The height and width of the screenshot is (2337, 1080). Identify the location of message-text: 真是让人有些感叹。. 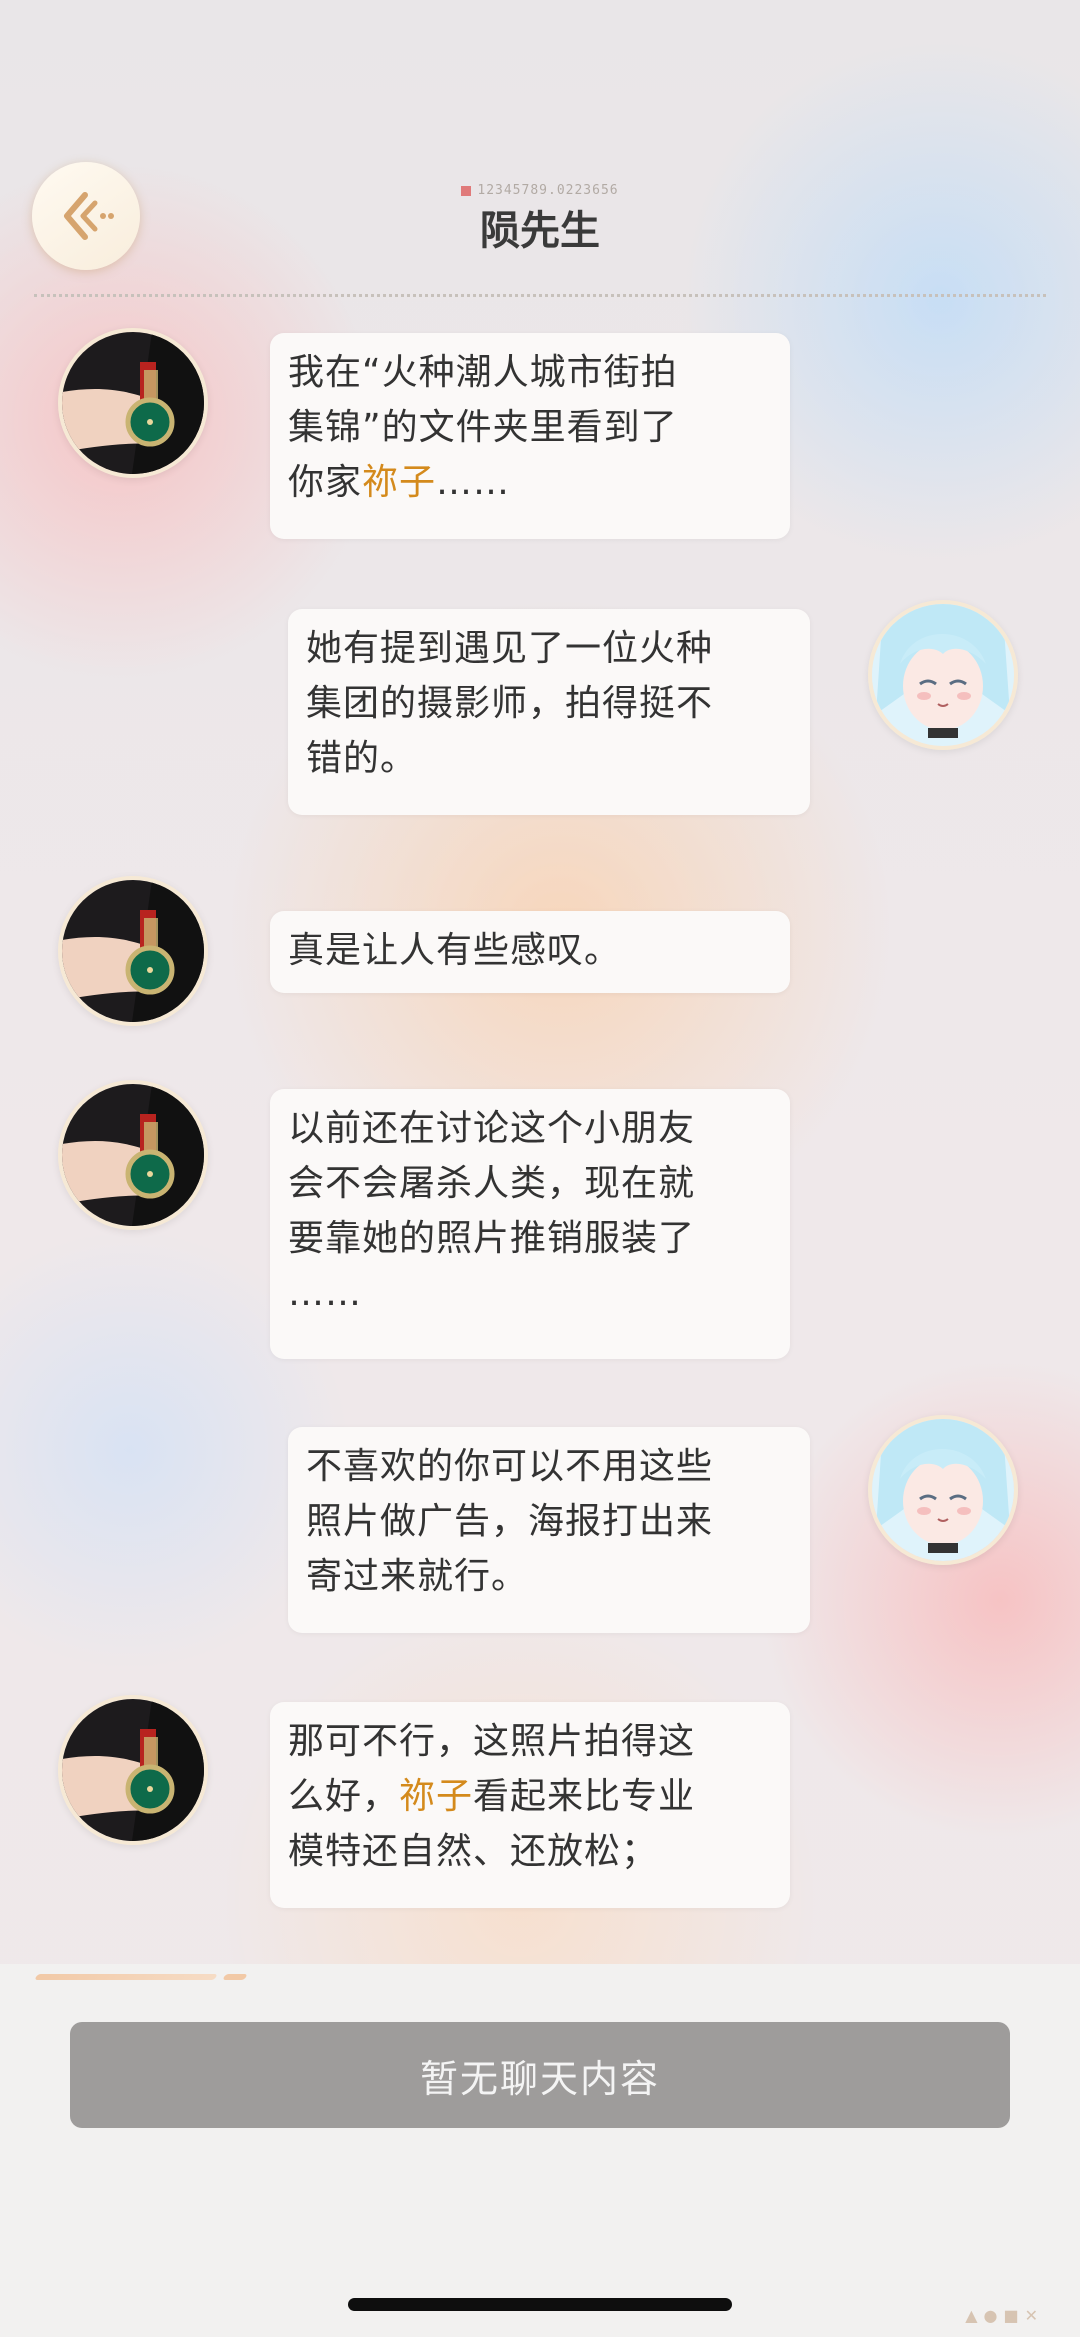
(455, 950).